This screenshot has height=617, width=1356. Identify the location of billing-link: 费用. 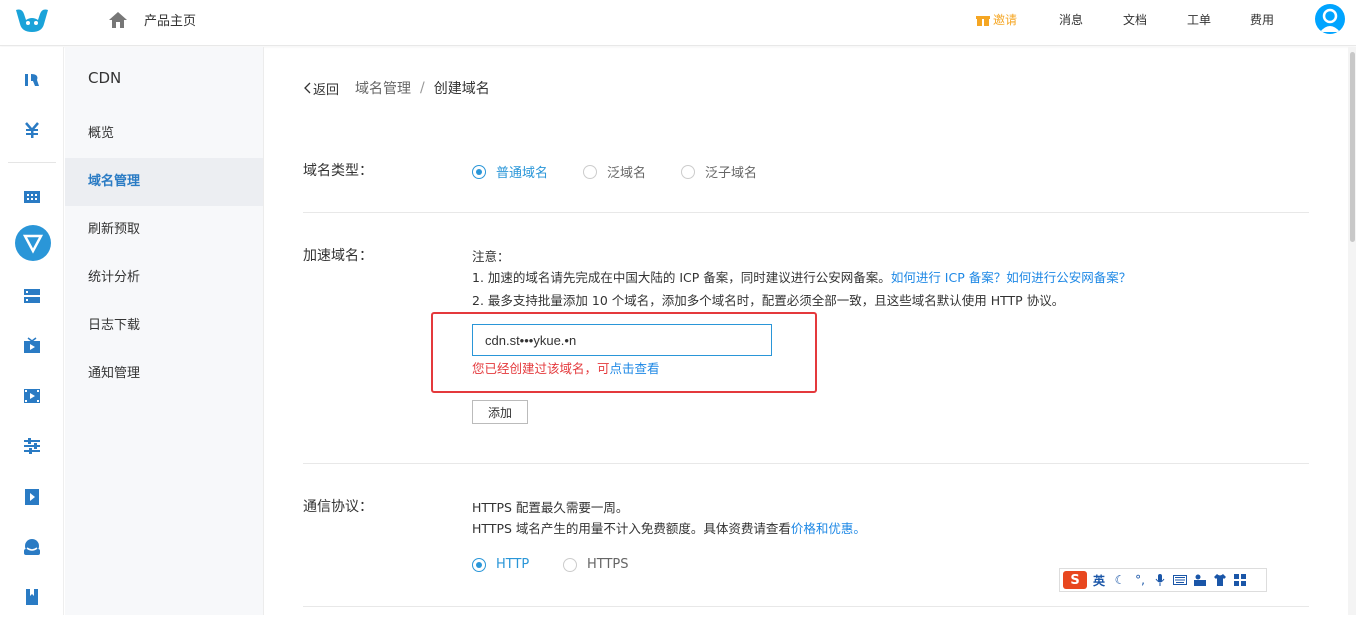
(1262, 19).